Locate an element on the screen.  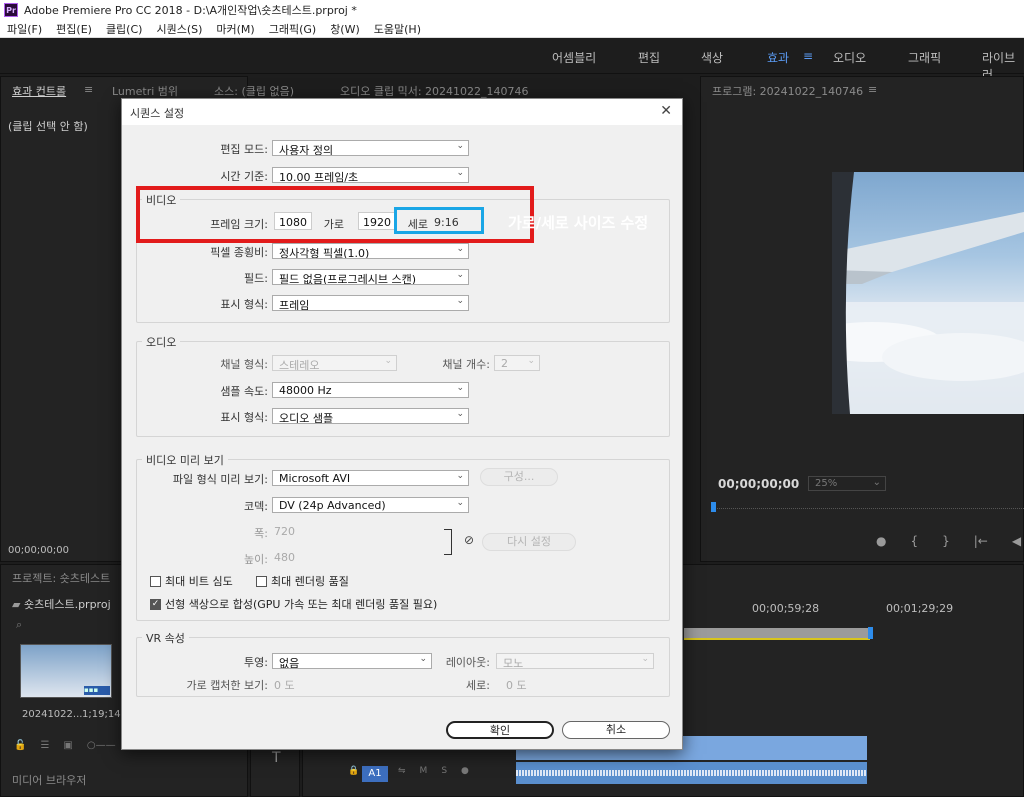
zoom-value: 25% is located at coordinates (826, 483).